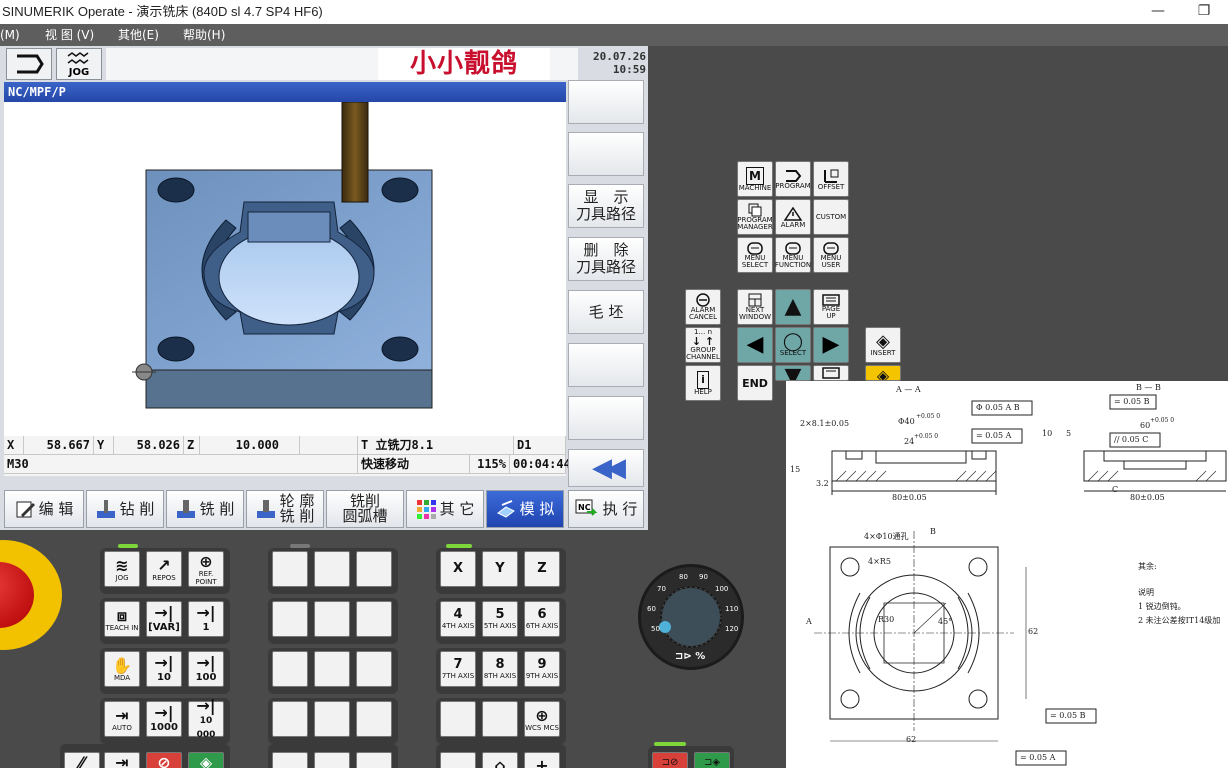 The height and width of the screenshot is (768, 1228). I want to click on edit-softkey: 编 辑, so click(44, 509).